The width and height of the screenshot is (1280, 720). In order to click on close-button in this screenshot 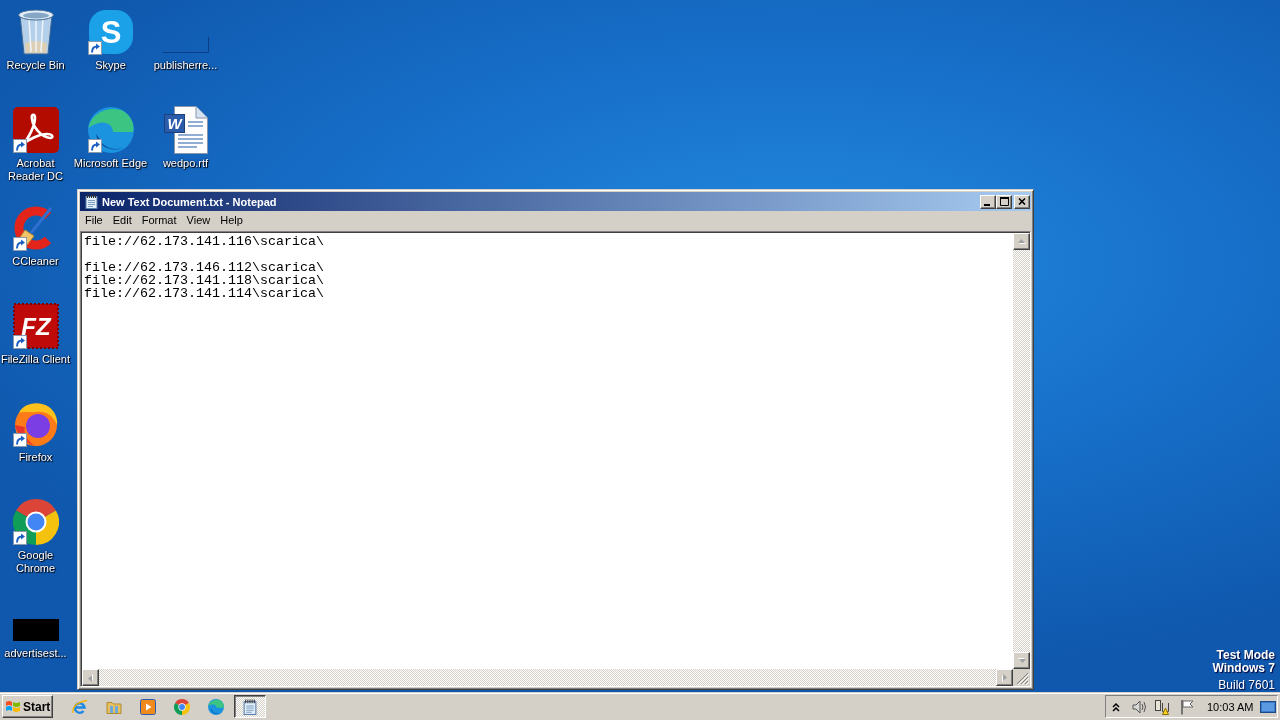, I will do `click(1022, 201)`.